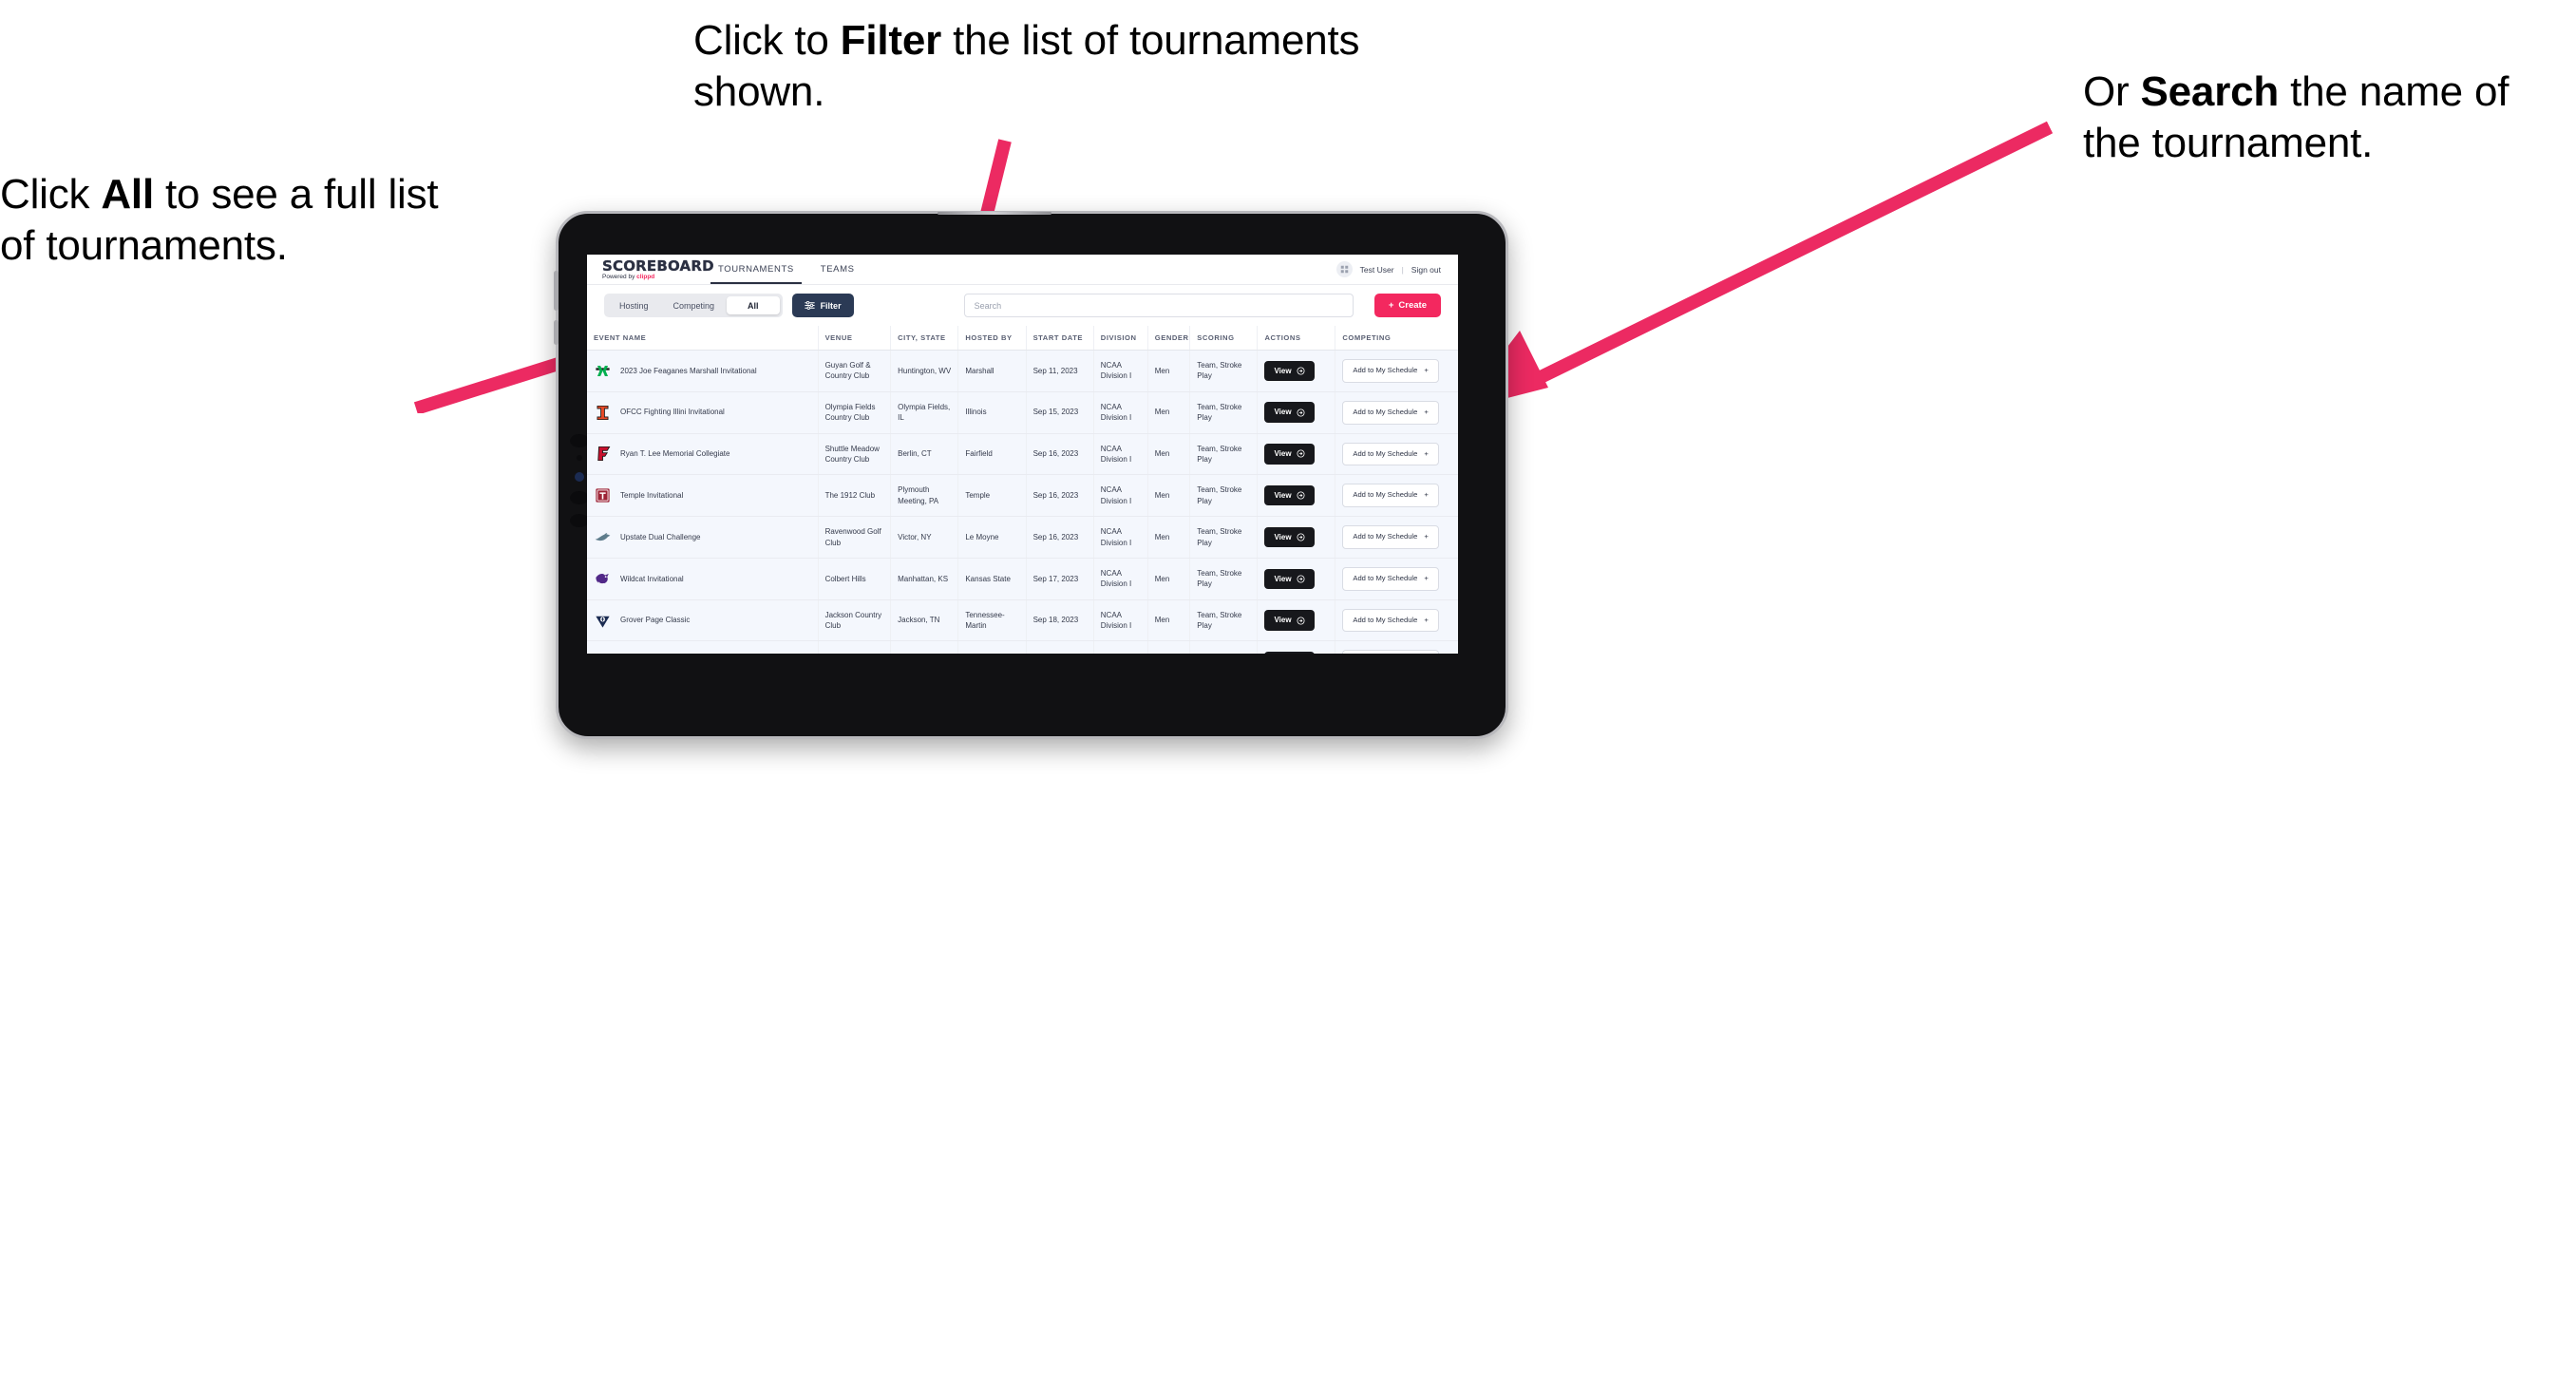 Image resolution: width=2576 pixels, height=1386 pixels. I want to click on col-gender: GENDER, so click(1169, 338).